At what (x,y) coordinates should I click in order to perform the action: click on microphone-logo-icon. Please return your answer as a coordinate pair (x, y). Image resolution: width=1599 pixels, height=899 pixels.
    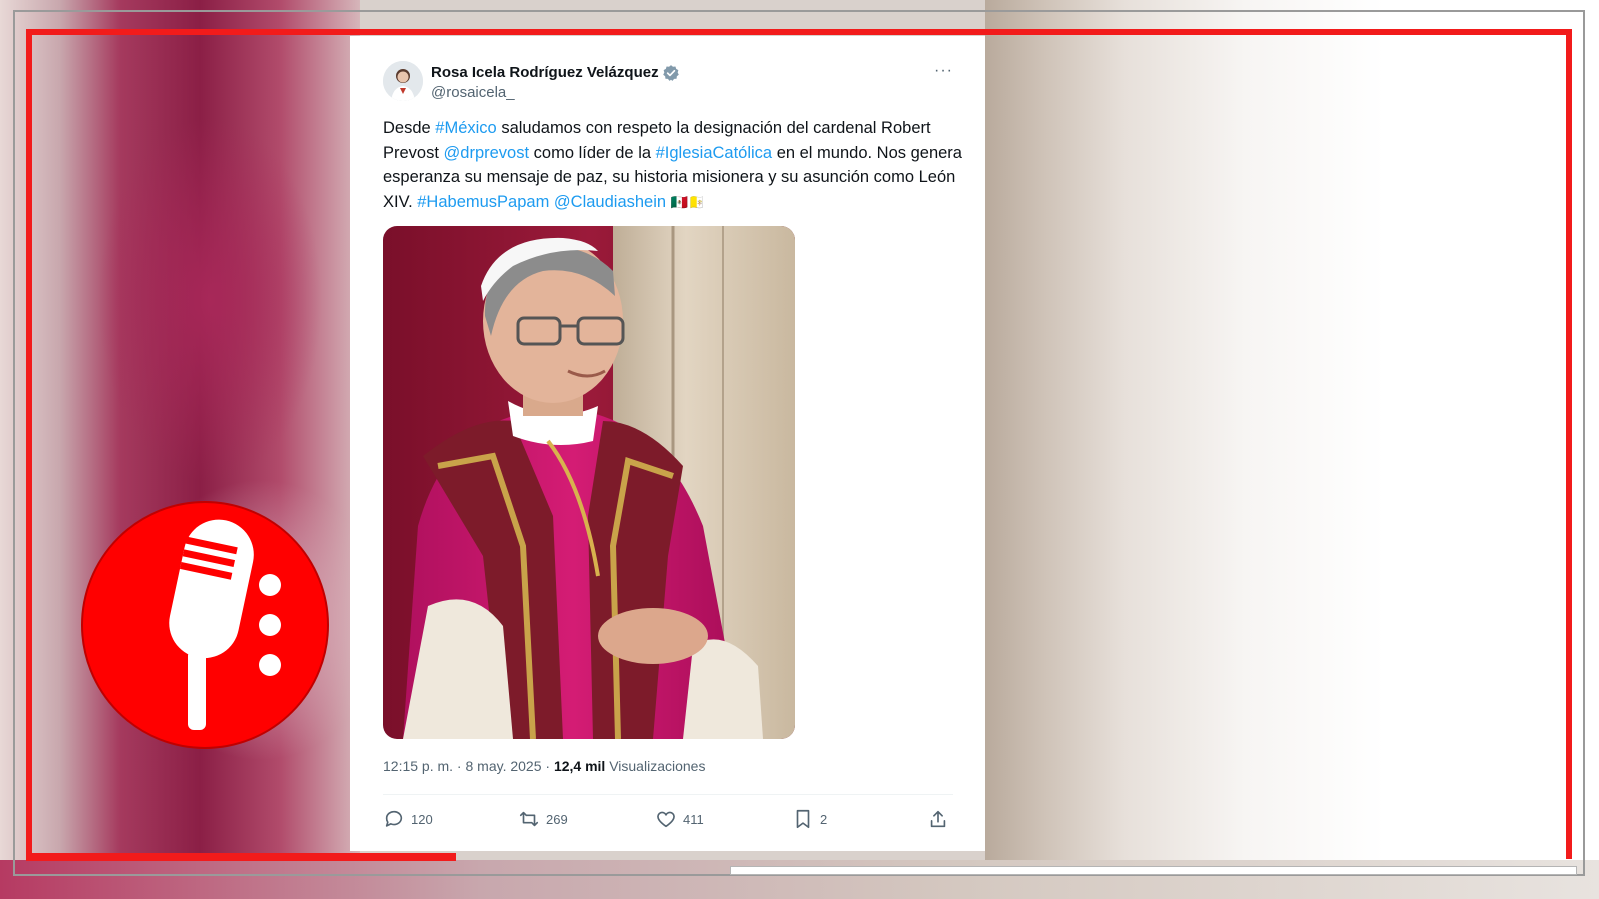
    Looking at the image, I should click on (205, 625).